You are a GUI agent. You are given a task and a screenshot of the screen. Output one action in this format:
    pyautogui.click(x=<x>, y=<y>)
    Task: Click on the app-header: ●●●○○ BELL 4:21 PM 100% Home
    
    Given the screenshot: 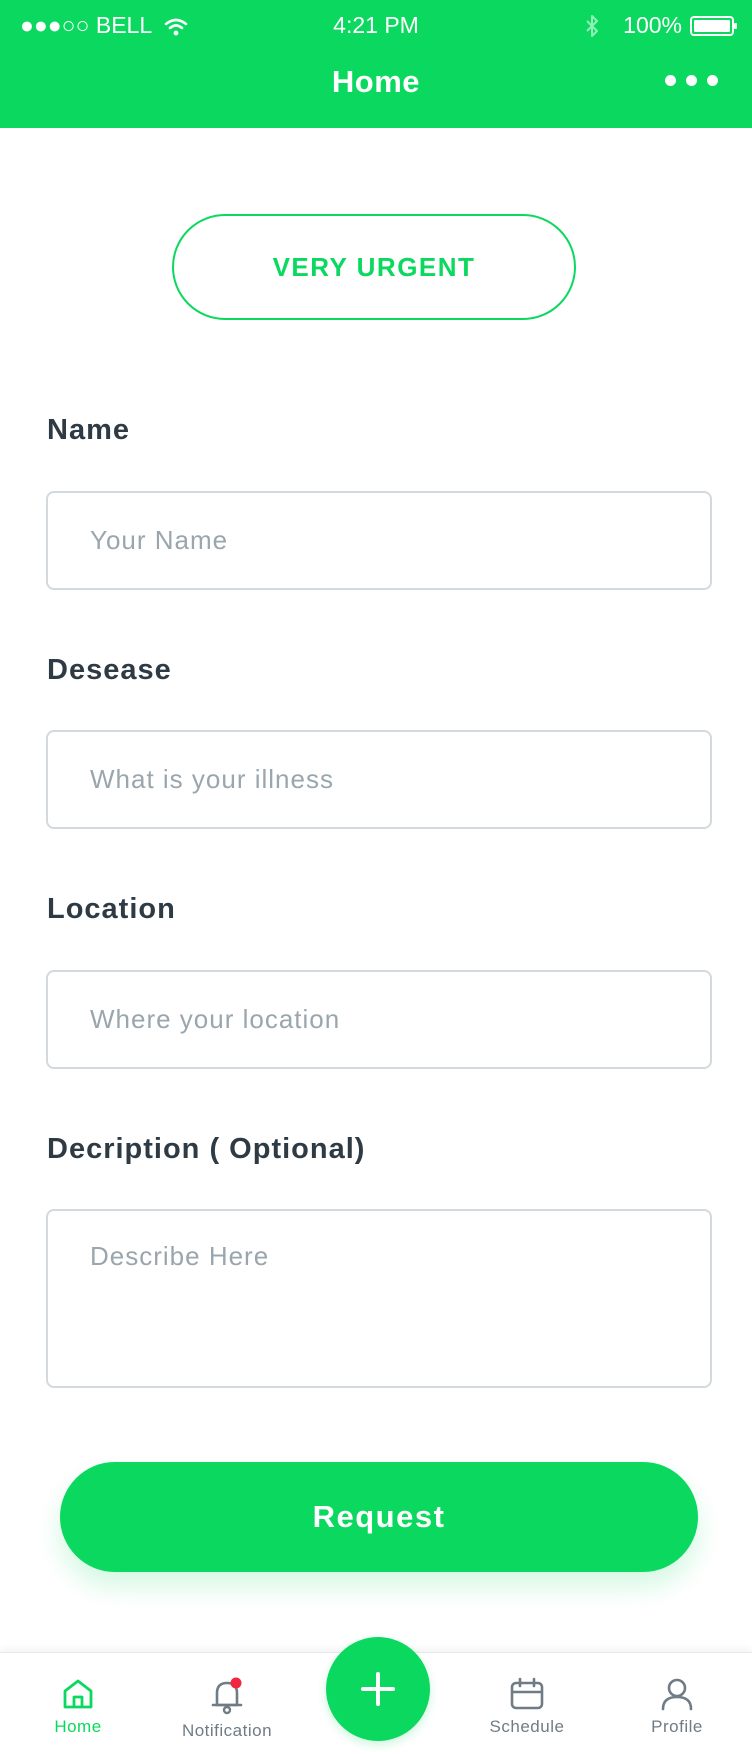 What is the action you would take?
    pyautogui.click(x=376, y=64)
    